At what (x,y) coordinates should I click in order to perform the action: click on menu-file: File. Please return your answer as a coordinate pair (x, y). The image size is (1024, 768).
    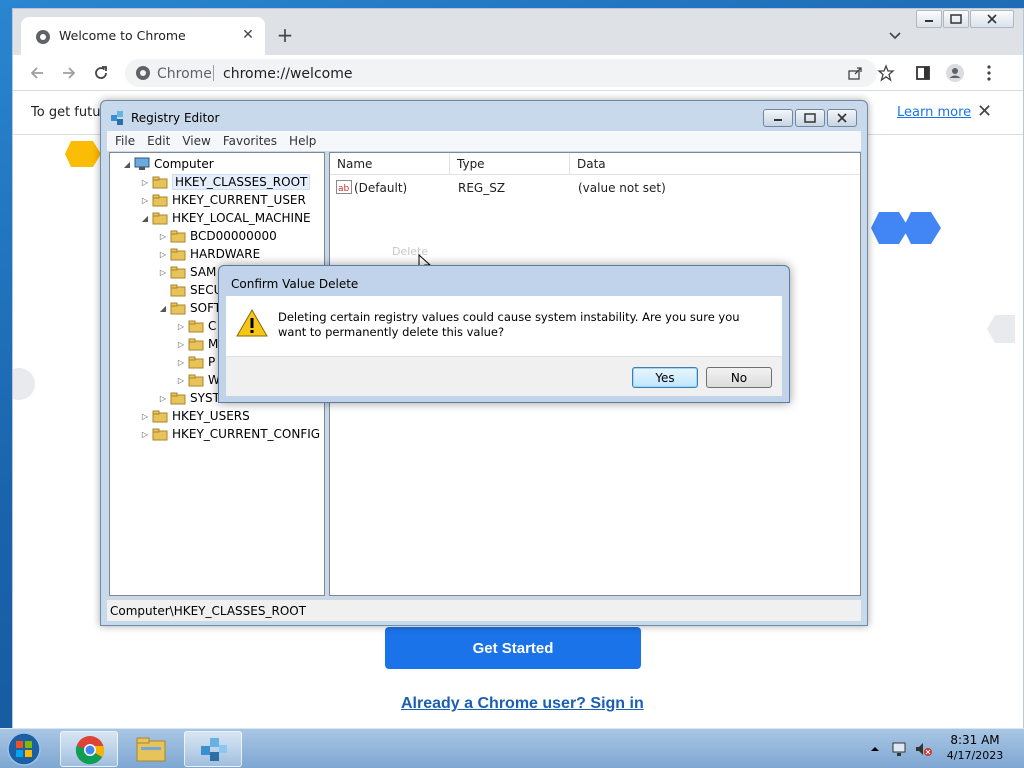
    Looking at the image, I should click on (125, 141).